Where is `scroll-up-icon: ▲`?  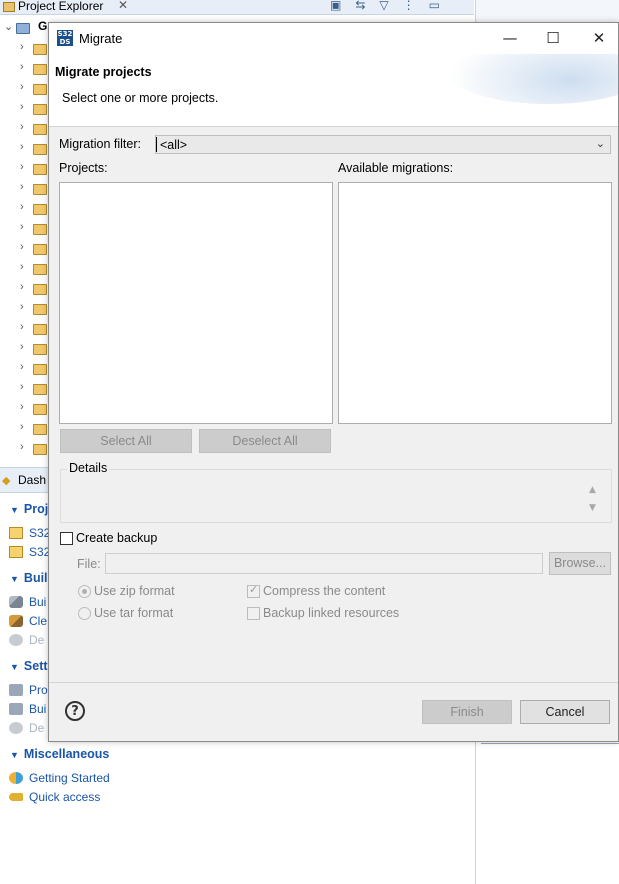 scroll-up-icon: ▲ is located at coordinates (592, 490).